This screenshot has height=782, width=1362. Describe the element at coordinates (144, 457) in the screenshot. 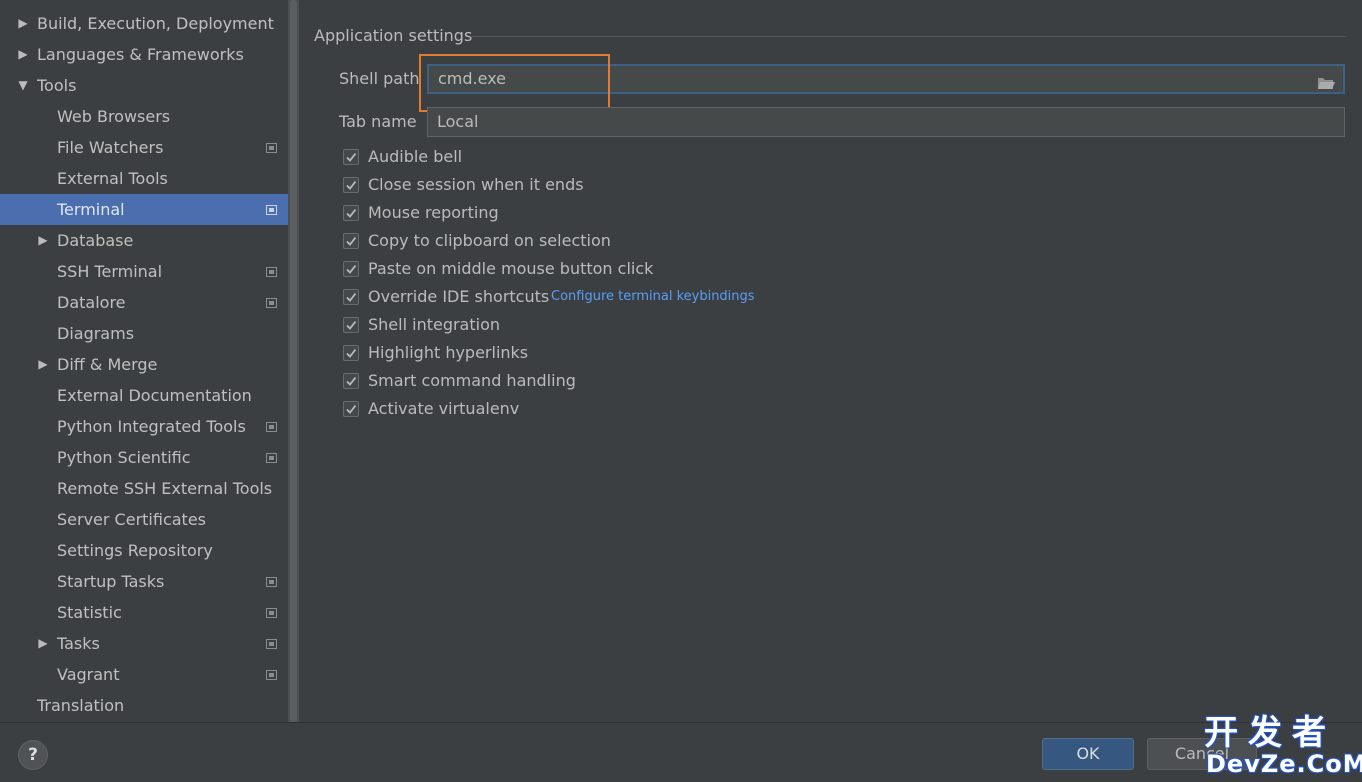

I see `sidebar-item: Python Scientific` at that location.